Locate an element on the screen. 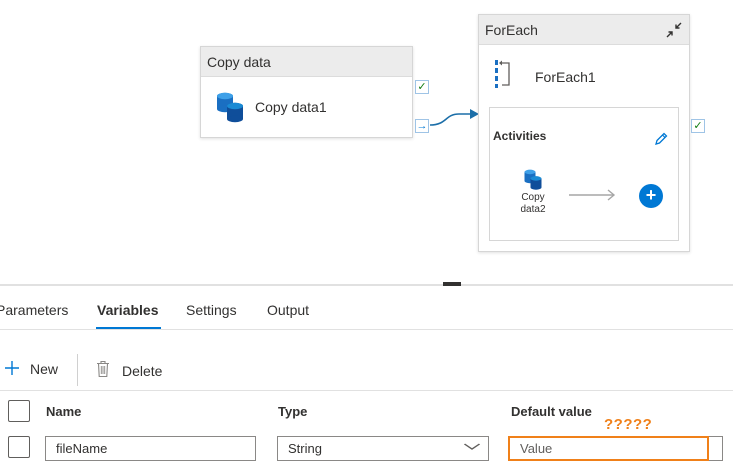  properties-tabs: Parameters Variables Settings Output is located at coordinates (366, 313).